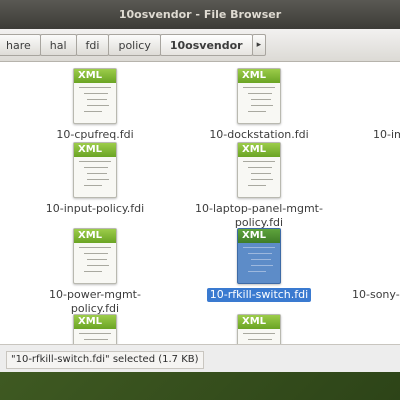 The image size is (400, 400). I want to click on file-item: XML 10-laptop-panel-mgmt-policy.fdi, so click(259, 186).